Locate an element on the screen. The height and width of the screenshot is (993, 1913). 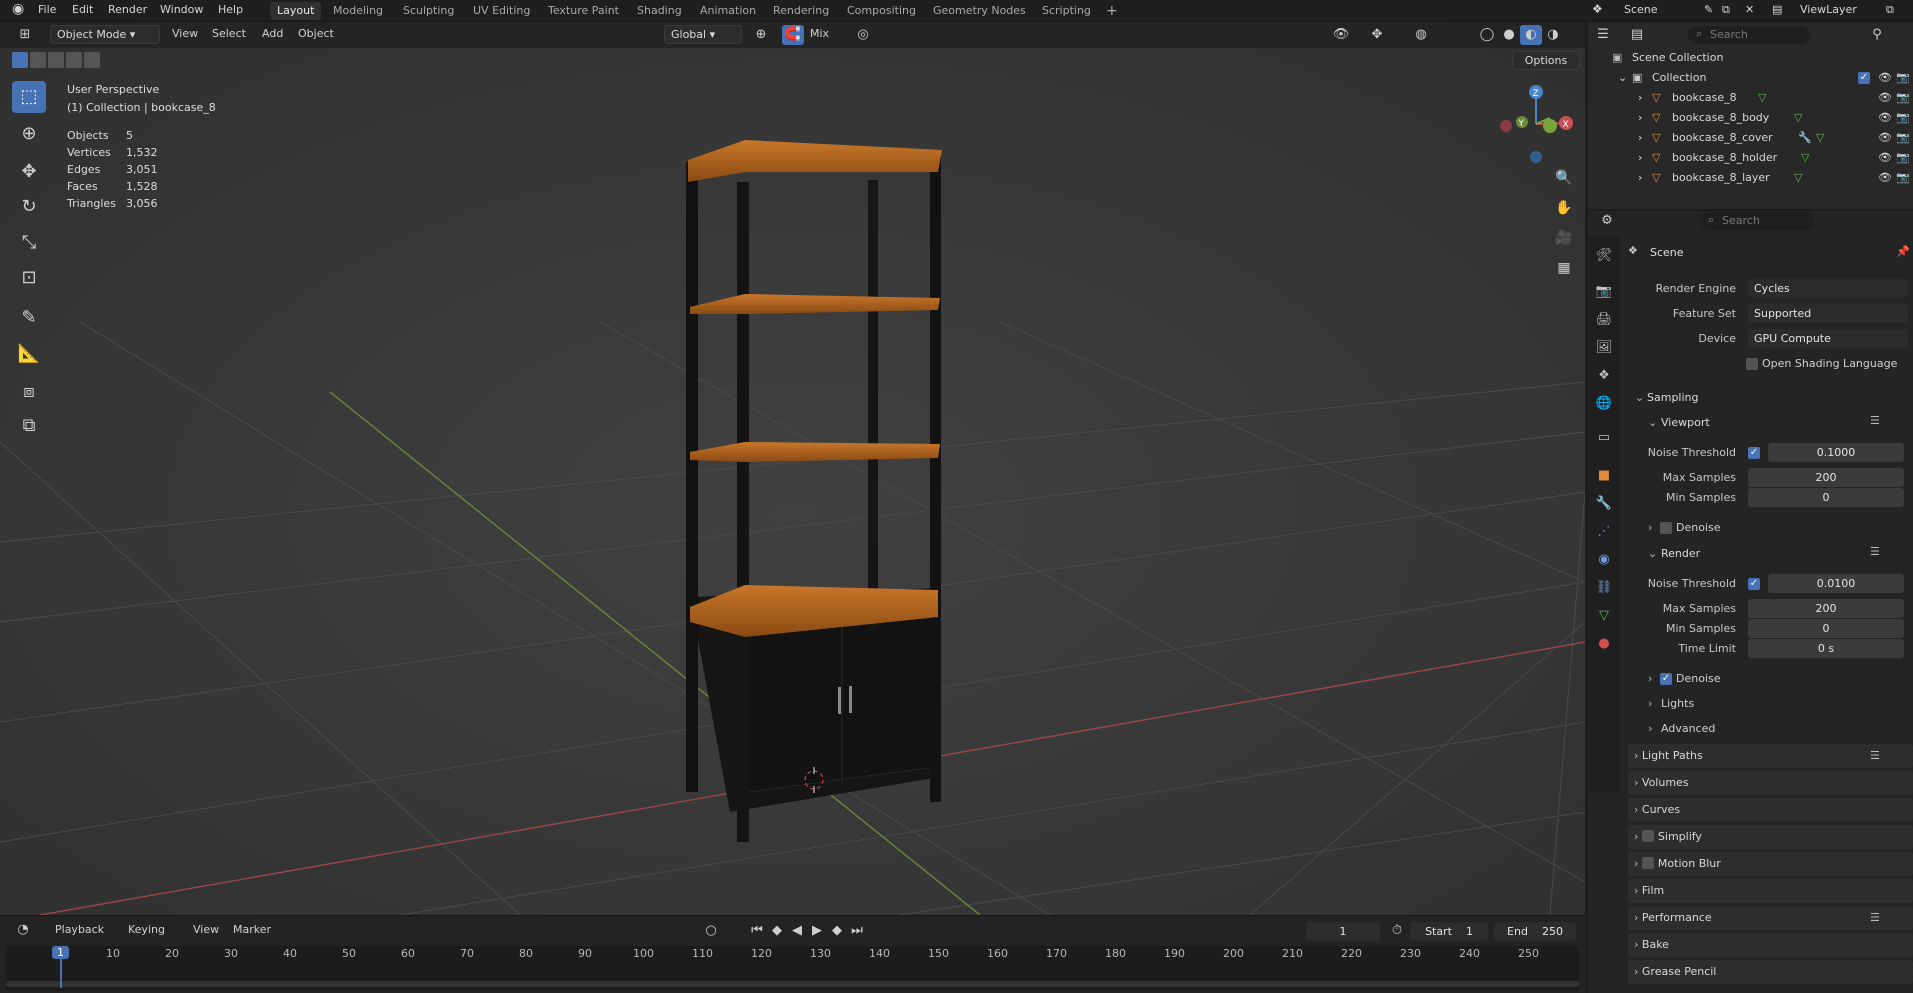
tab-geometry-nodes: Geometry Nodes is located at coordinates (979, 11).